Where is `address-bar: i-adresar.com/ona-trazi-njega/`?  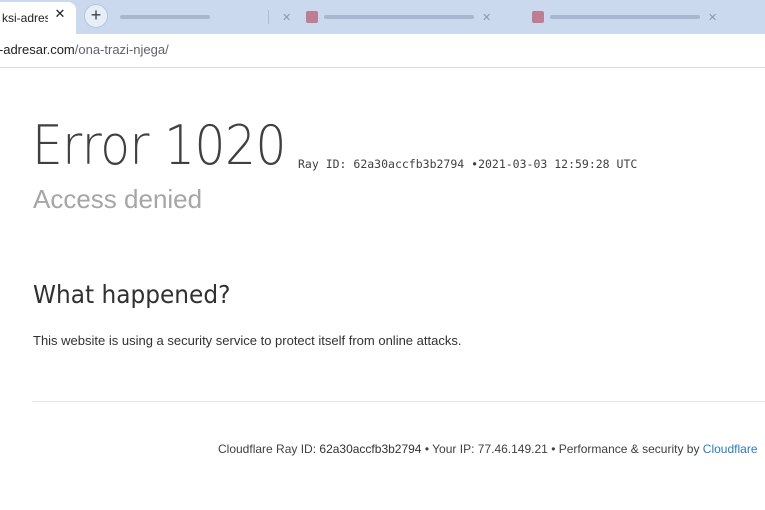
address-bar: i-adresar.com/ona-trazi-njega/ is located at coordinates (382, 51).